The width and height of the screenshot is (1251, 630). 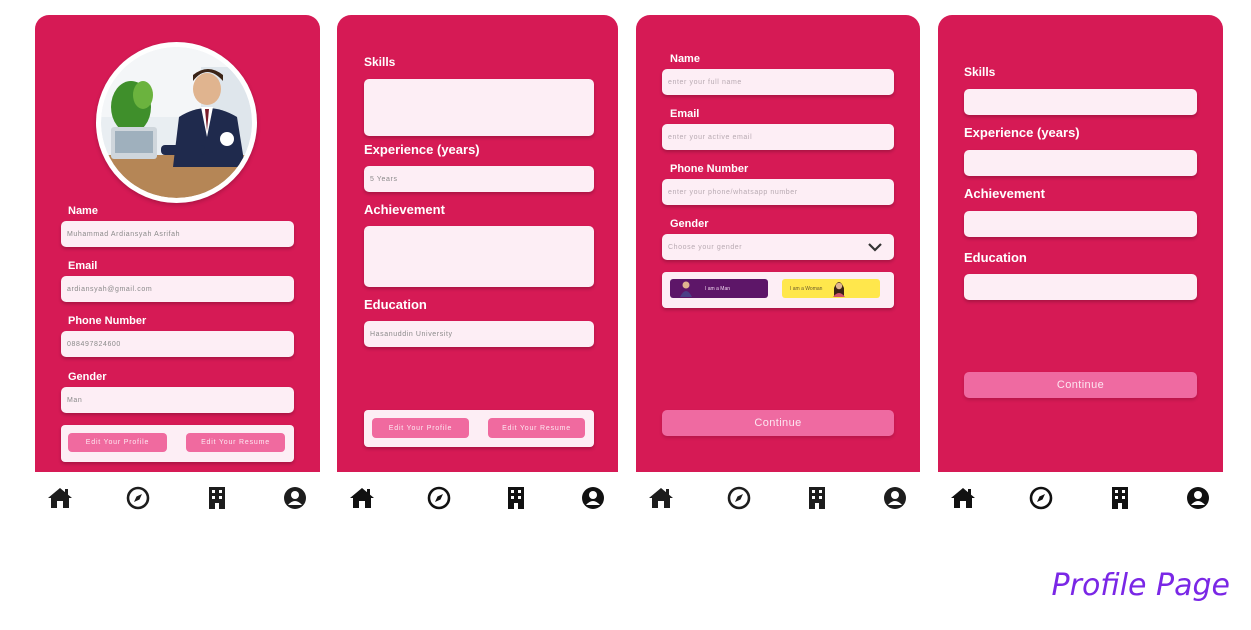 What do you see at coordinates (177, 289) in the screenshot?
I see `email-field: ardiansyah@gmail.com` at bounding box center [177, 289].